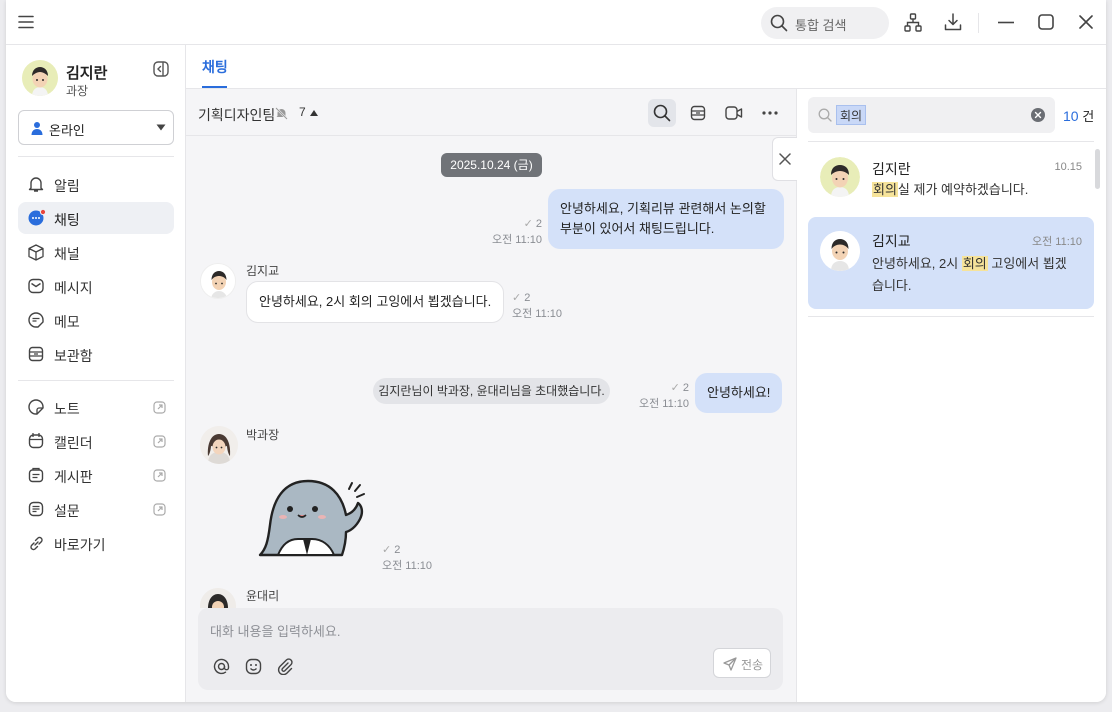  What do you see at coordinates (491, 391) in the screenshot?
I see `system-message: 김지란님이 박과장, 윤대리님을 초대했습니다.` at bounding box center [491, 391].